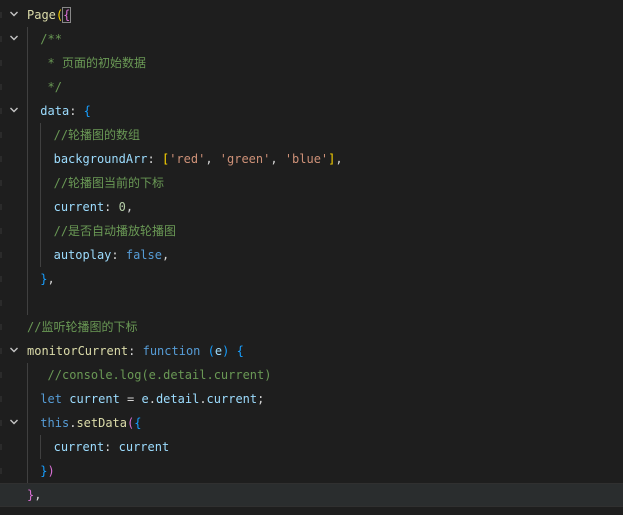 The width and height of the screenshot is (623, 515). Describe the element at coordinates (311, 447) in the screenshot. I see `code-line: current` at that location.